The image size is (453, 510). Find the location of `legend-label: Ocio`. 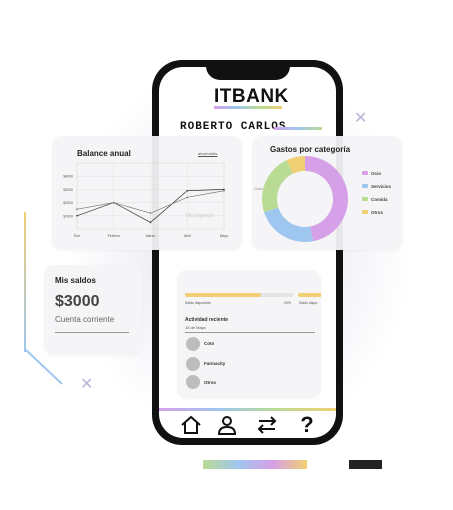

legend-label: Ocio is located at coordinates (376, 173).